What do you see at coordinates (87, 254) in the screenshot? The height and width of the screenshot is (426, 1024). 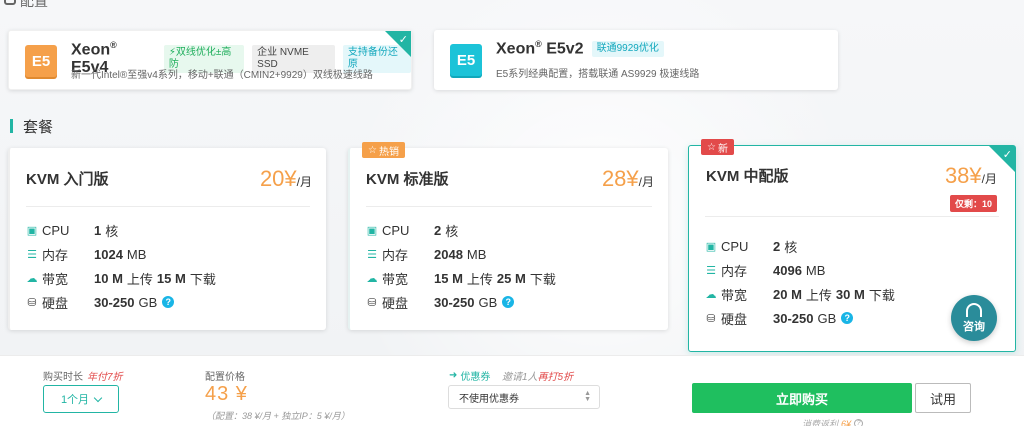 I see `spec-memory: ☰ 内存 1024 MB` at bounding box center [87, 254].